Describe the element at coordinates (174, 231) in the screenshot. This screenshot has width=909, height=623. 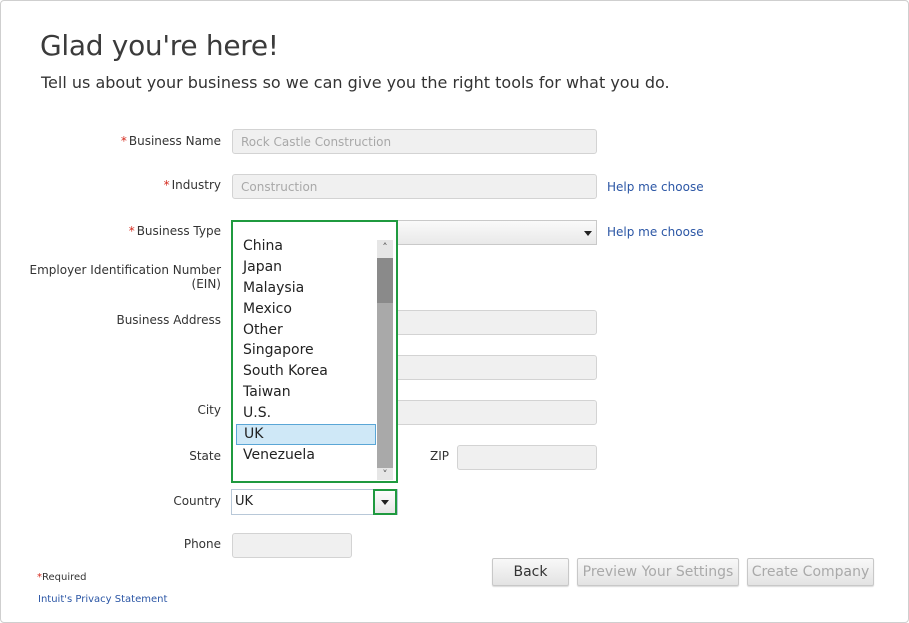
I see `business-type-label: * Business Type` at that location.